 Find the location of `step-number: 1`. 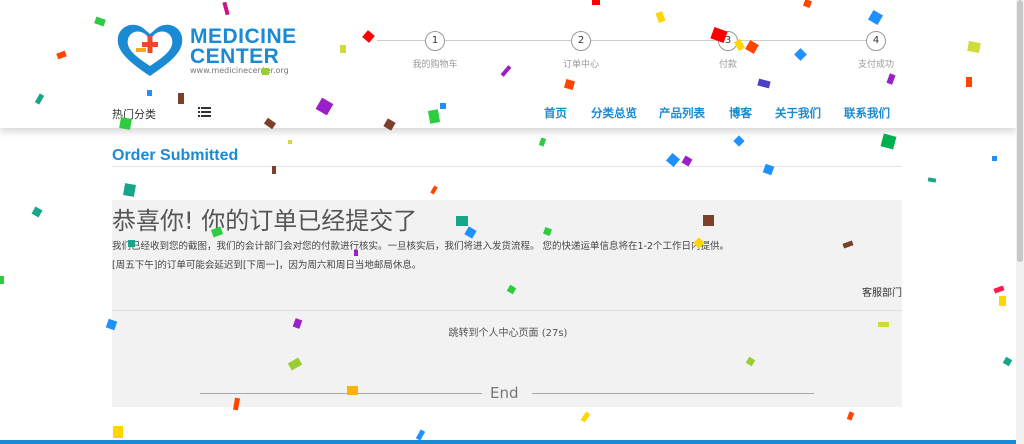

step-number: 1 is located at coordinates (435, 41).